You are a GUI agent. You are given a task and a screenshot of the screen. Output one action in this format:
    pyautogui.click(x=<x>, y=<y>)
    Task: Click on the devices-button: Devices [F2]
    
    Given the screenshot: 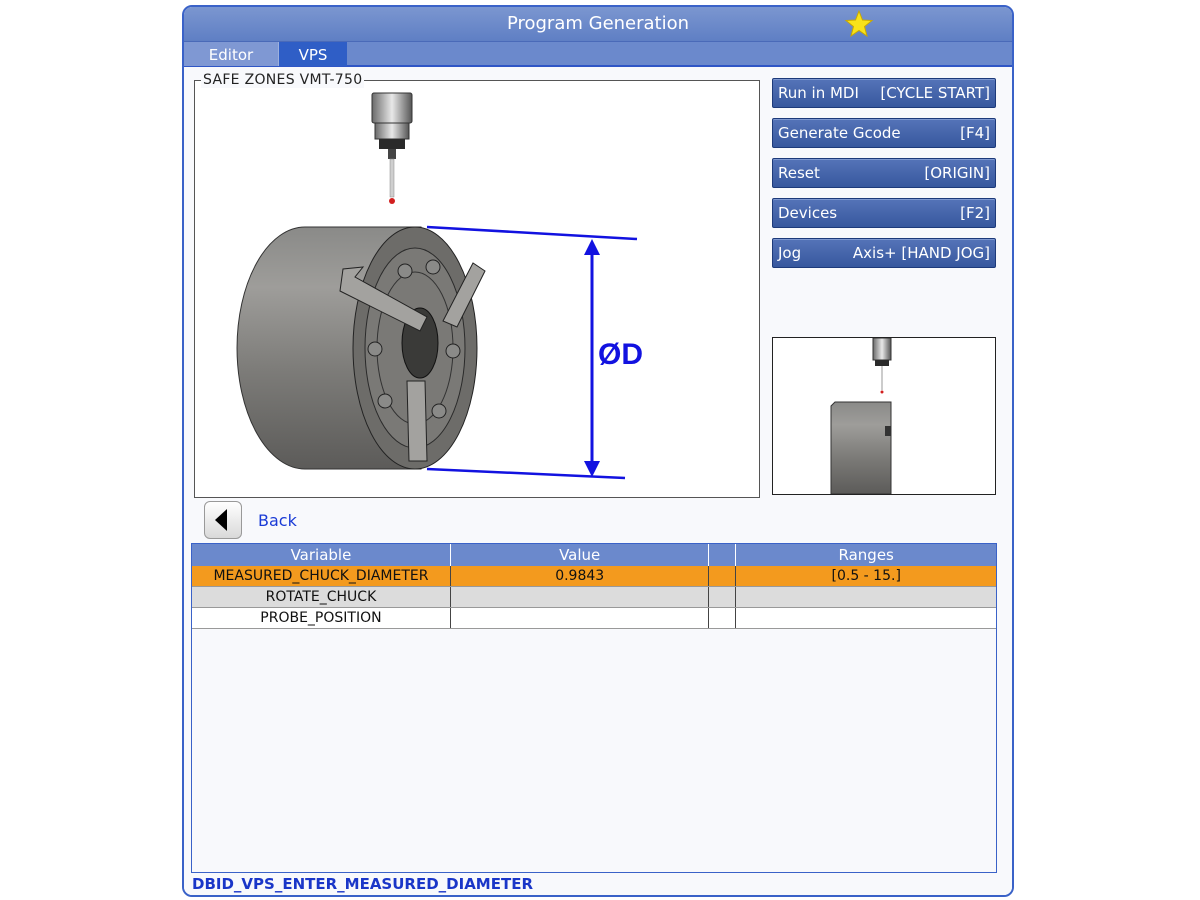 What is the action you would take?
    pyautogui.click(x=884, y=213)
    